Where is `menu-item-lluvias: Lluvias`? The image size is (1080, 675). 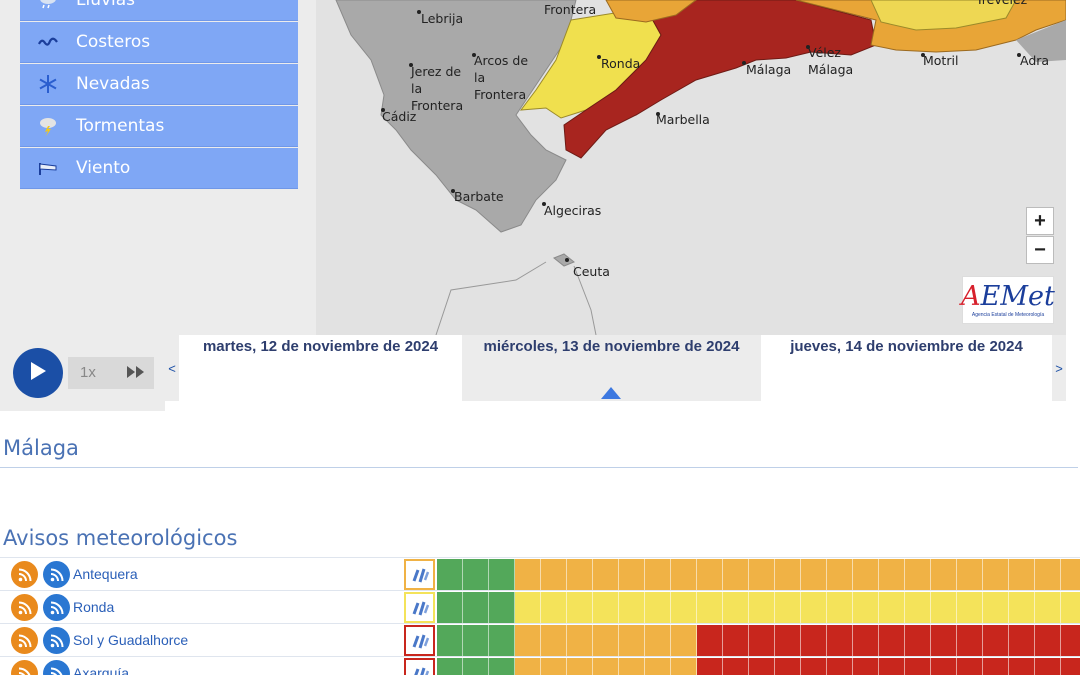 menu-item-lluvias: Lluvias is located at coordinates (159, 10).